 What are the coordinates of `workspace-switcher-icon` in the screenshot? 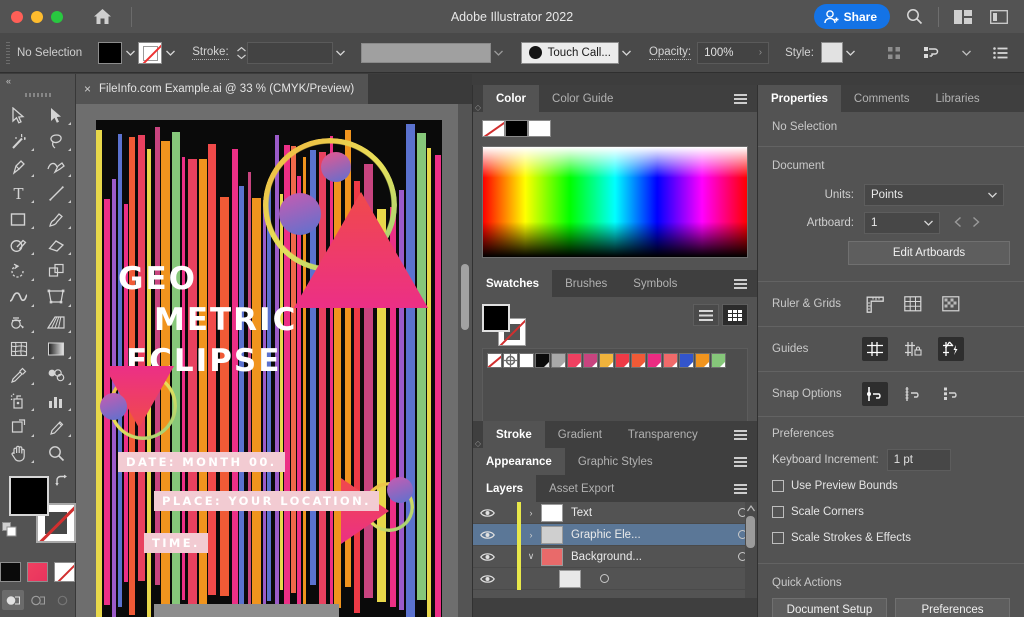 It's located at (999, 17).